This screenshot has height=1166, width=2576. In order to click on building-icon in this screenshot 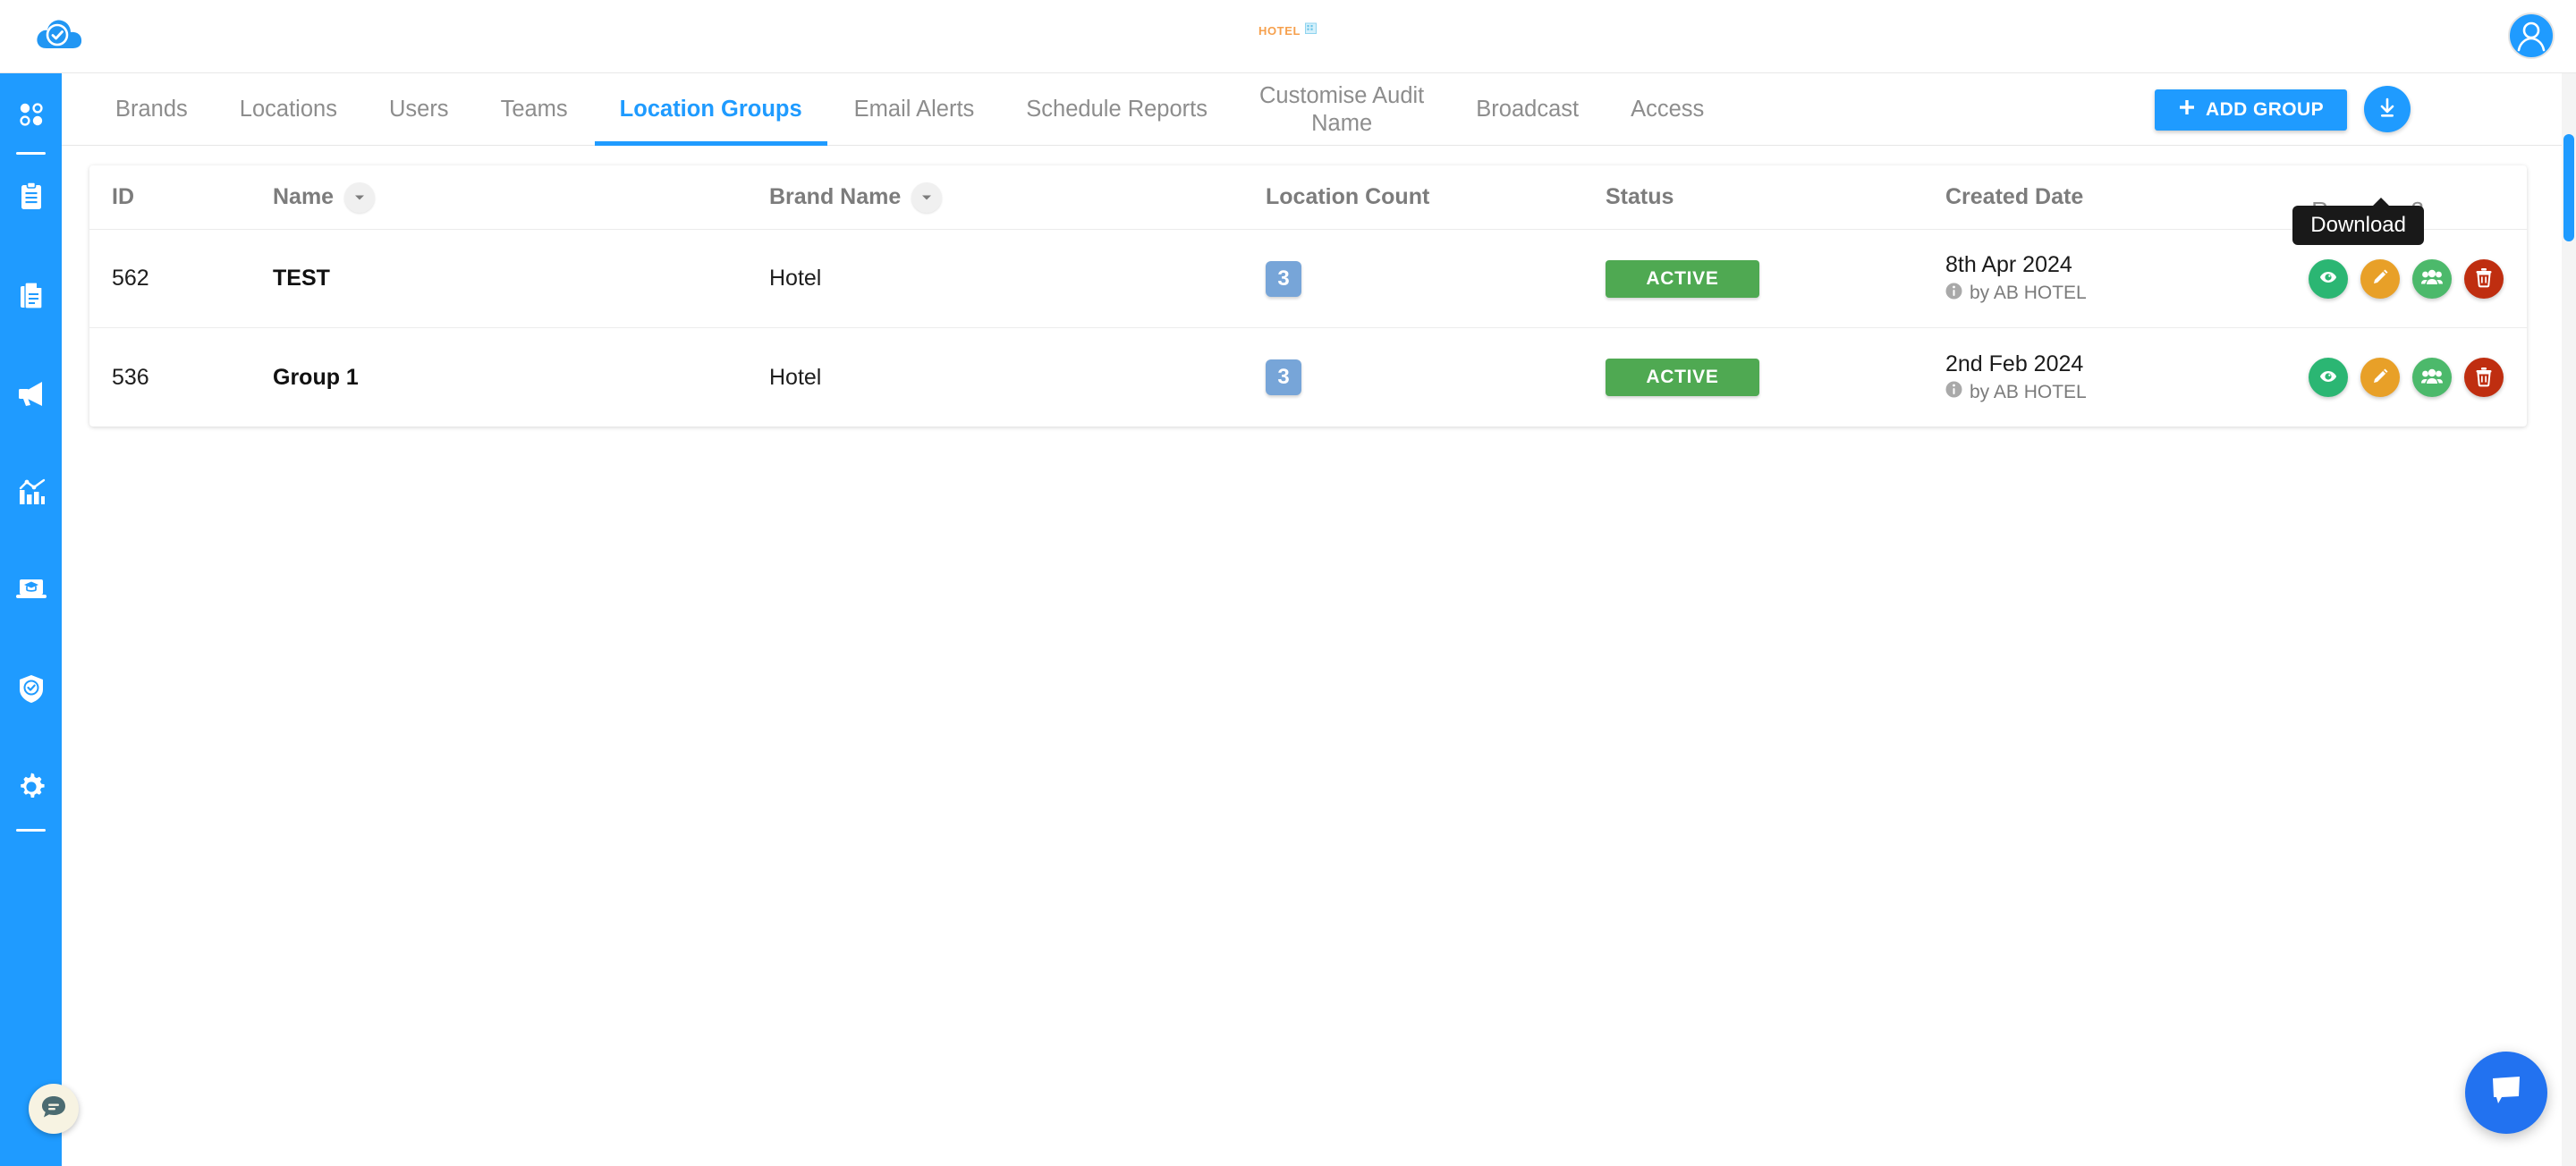, I will do `click(1311, 30)`.